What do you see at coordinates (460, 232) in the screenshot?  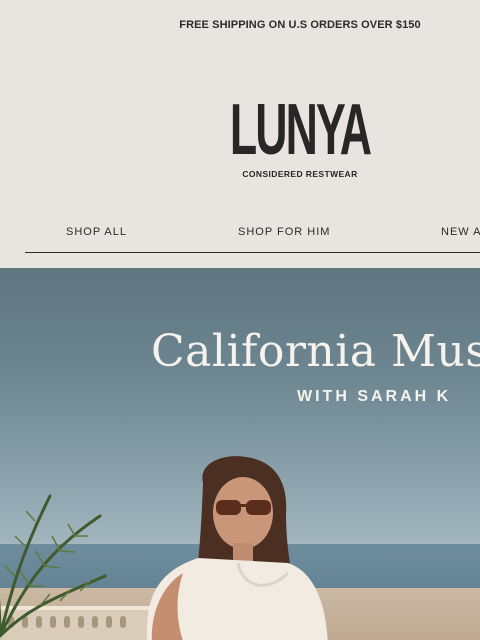 I see `nav-item-new-arrivals: NEW A` at bounding box center [460, 232].